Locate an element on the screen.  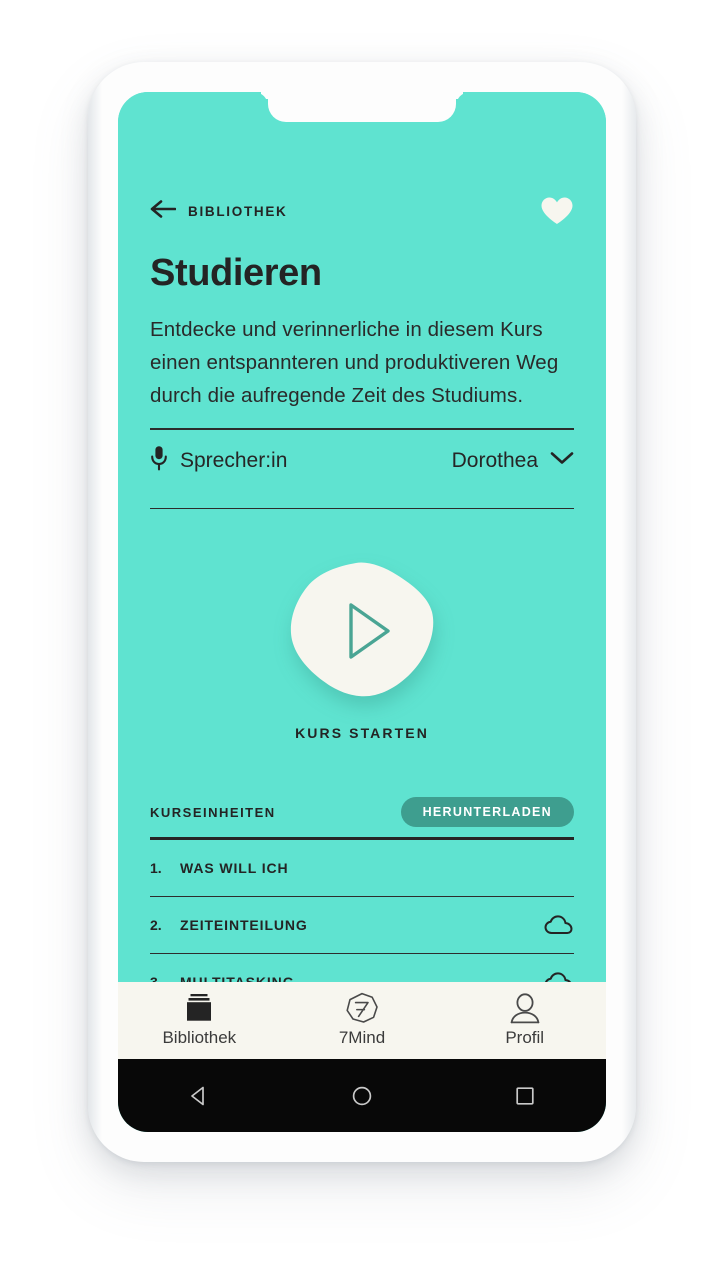
unit-title: WAS WILL ICH is located at coordinates (234, 867).